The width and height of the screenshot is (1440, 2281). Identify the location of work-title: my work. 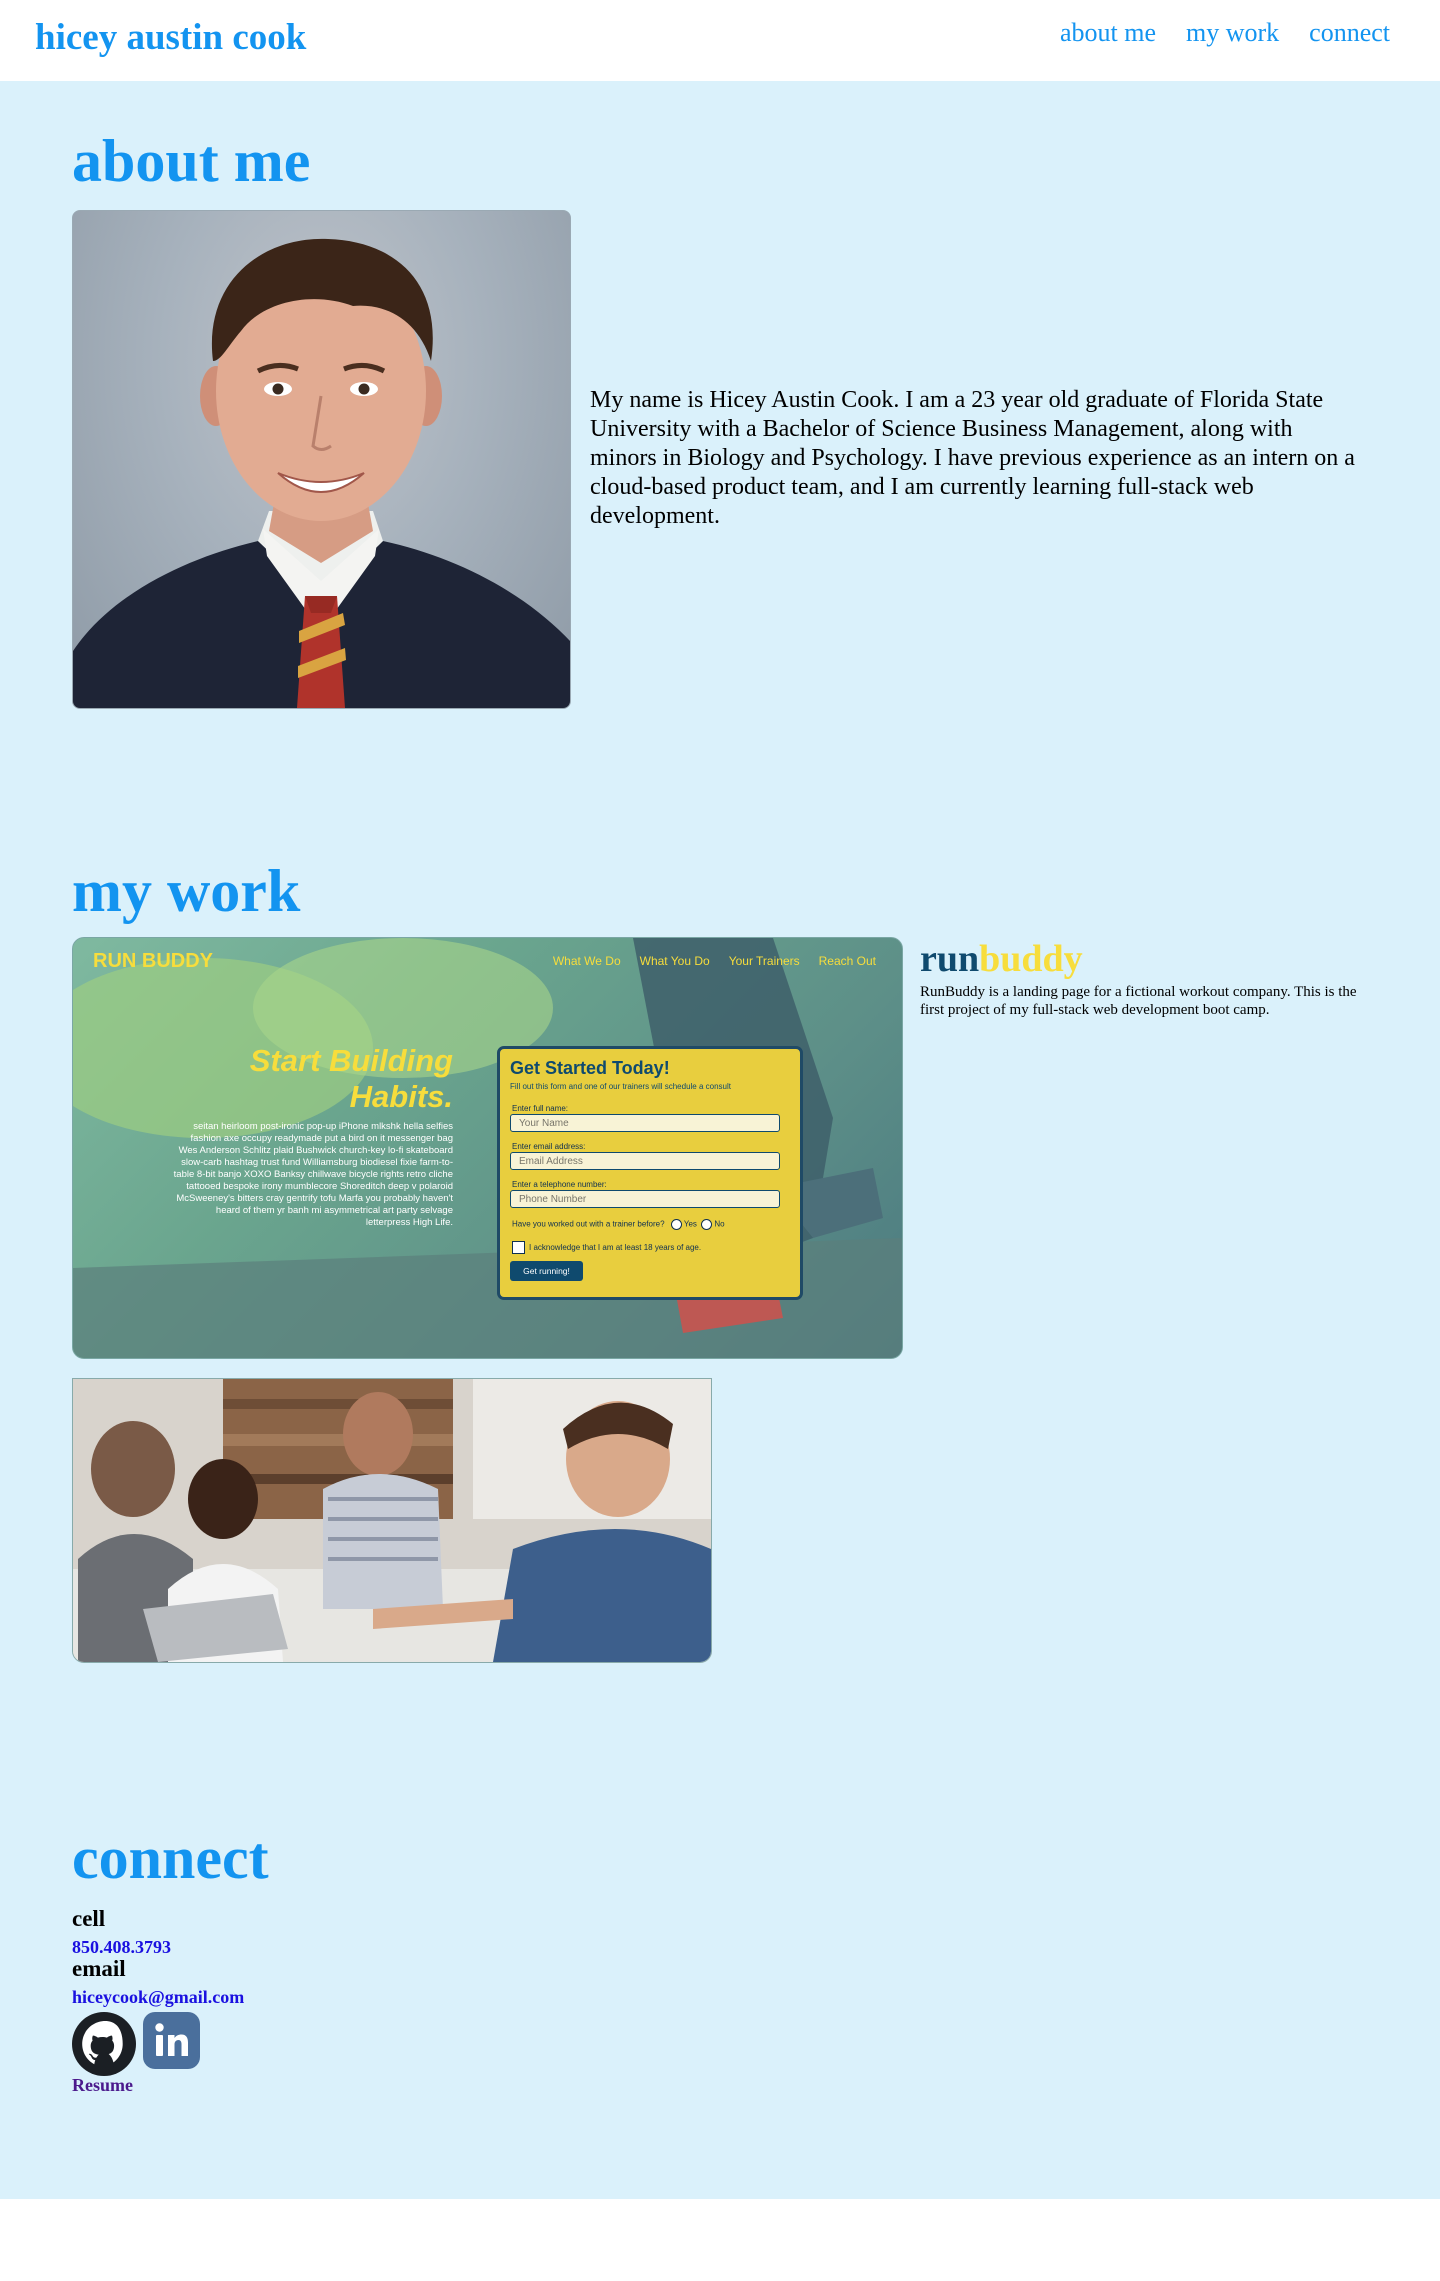
(186, 891).